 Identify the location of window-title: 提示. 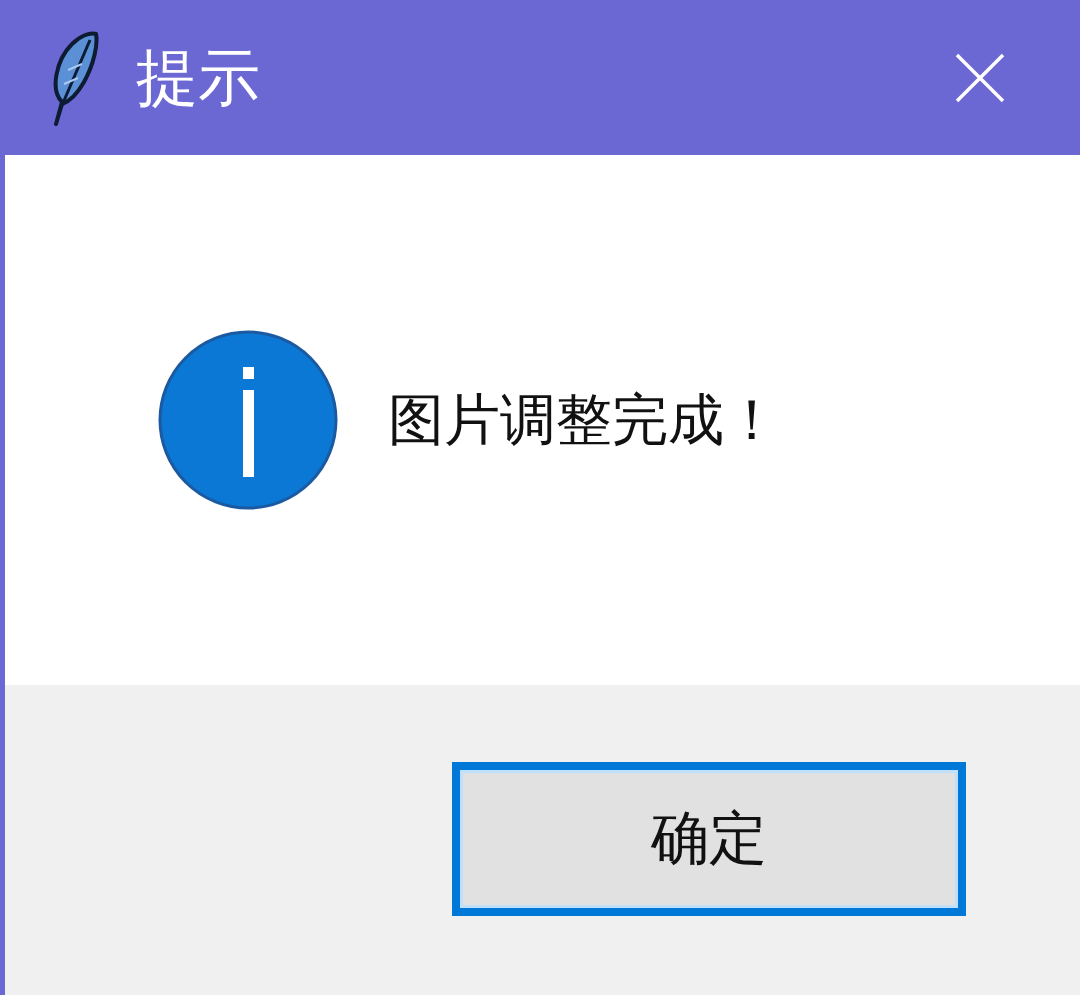
(198, 77).